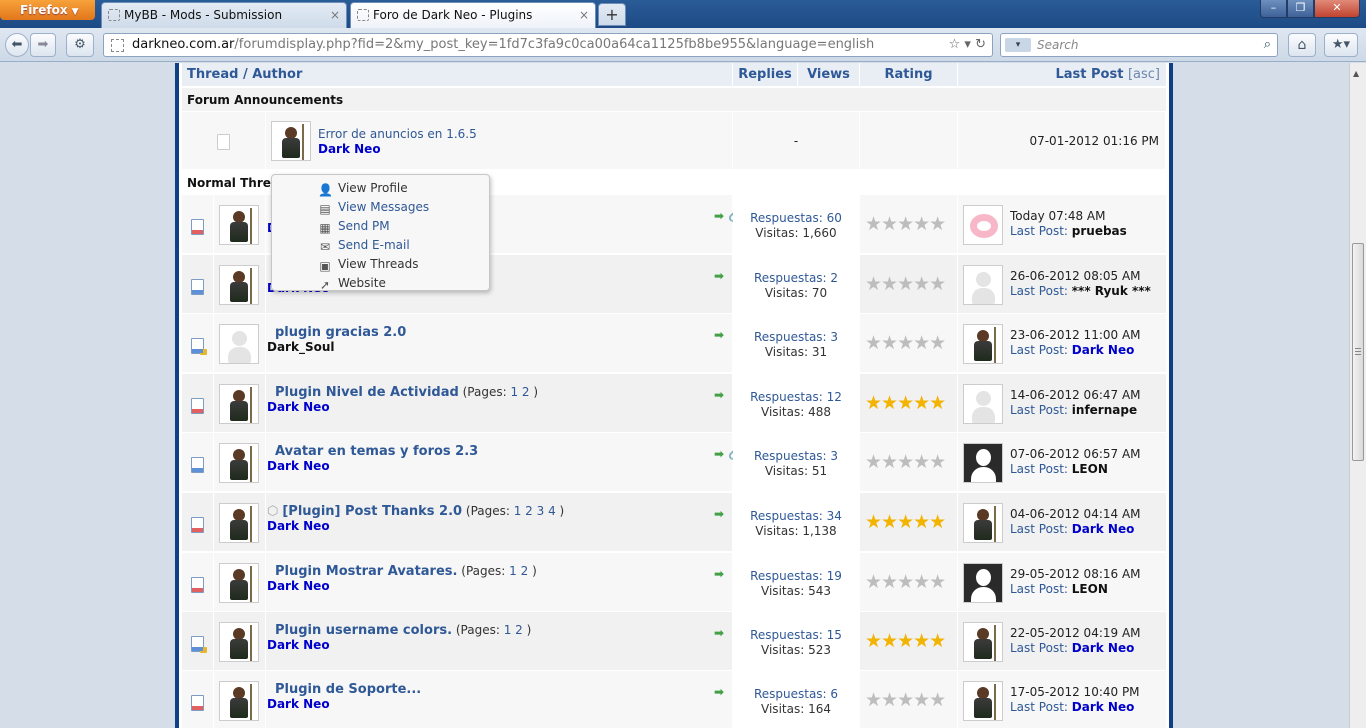 Image resolution: width=1366 pixels, height=728 pixels. Describe the element at coordinates (366, 571) in the screenshot. I see `thread-title: Plugin Mostrar Avatares.` at that location.